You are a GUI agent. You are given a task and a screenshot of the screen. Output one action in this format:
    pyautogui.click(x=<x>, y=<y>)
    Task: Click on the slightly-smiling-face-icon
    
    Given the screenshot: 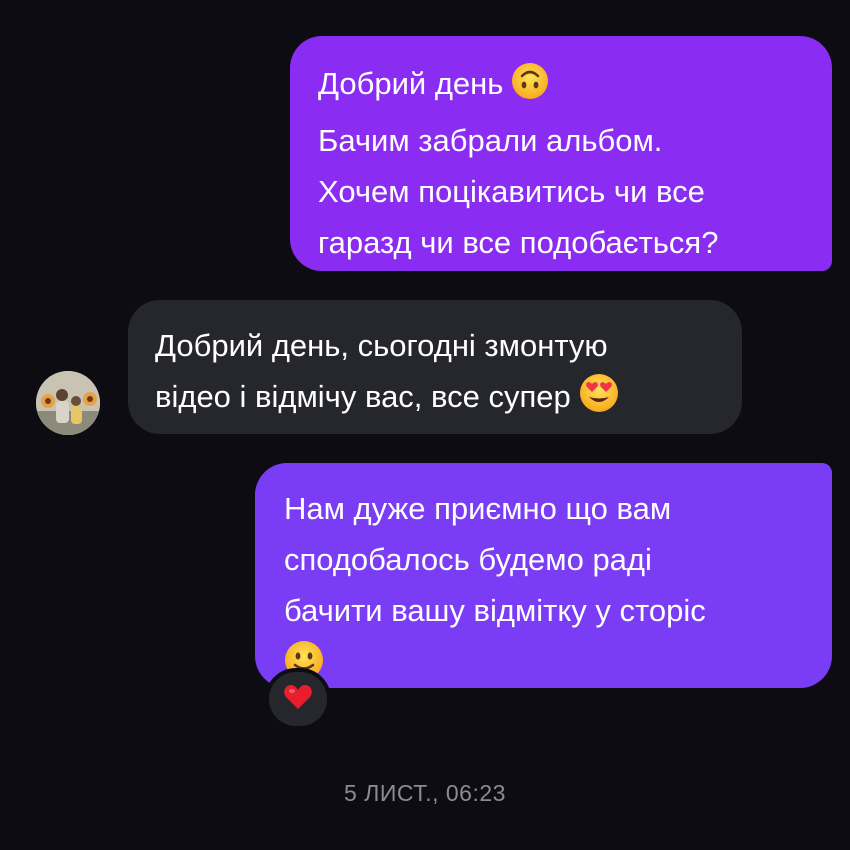 What is the action you would take?
    pyautogui.click(x=558, y=667)
    